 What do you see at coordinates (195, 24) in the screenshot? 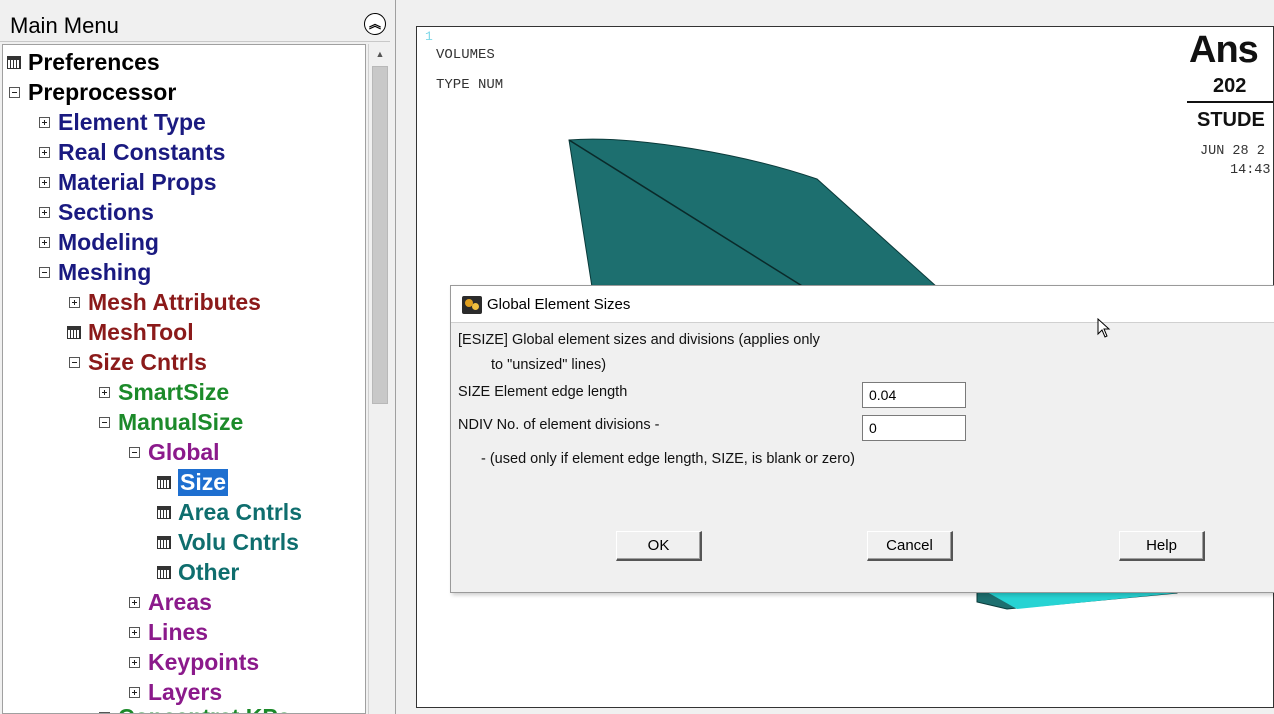
I see `main-menu-header: Main Menu ︽` at bounding box center [195, 24].